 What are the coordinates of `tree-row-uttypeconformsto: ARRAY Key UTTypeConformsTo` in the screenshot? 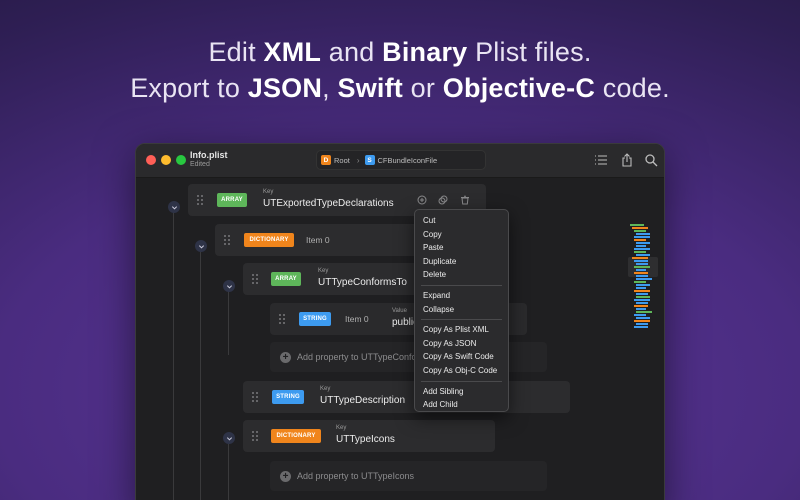 It's located at (343, 279).